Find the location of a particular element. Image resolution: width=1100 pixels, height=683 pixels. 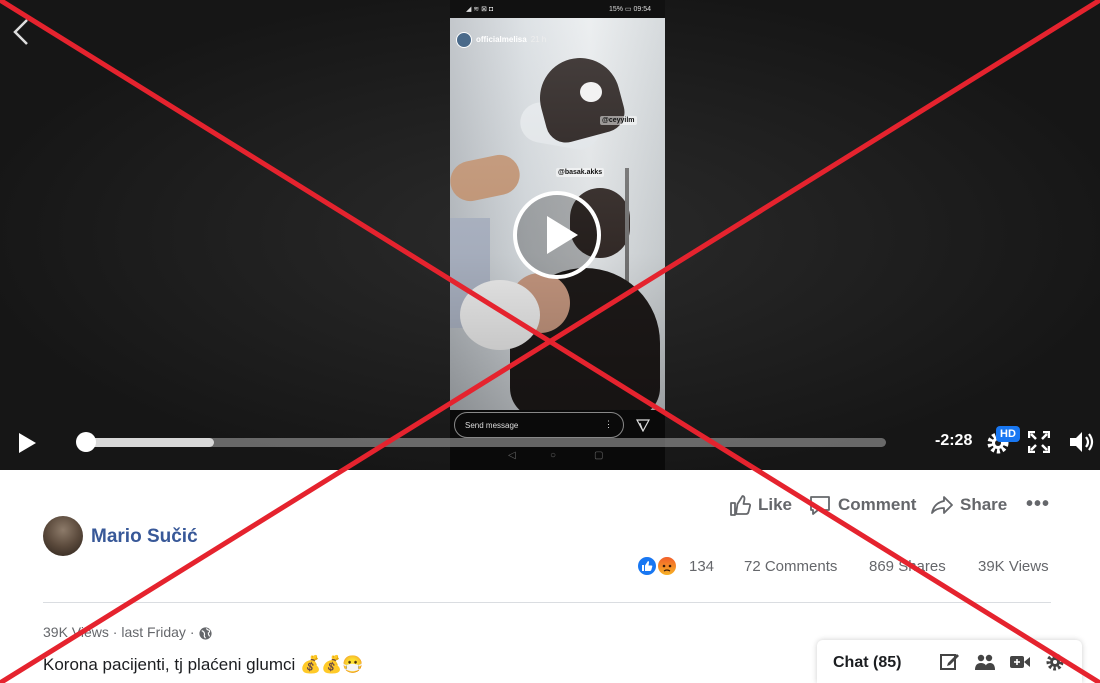

back-arrow-icon is located at coordinates (21, 32).